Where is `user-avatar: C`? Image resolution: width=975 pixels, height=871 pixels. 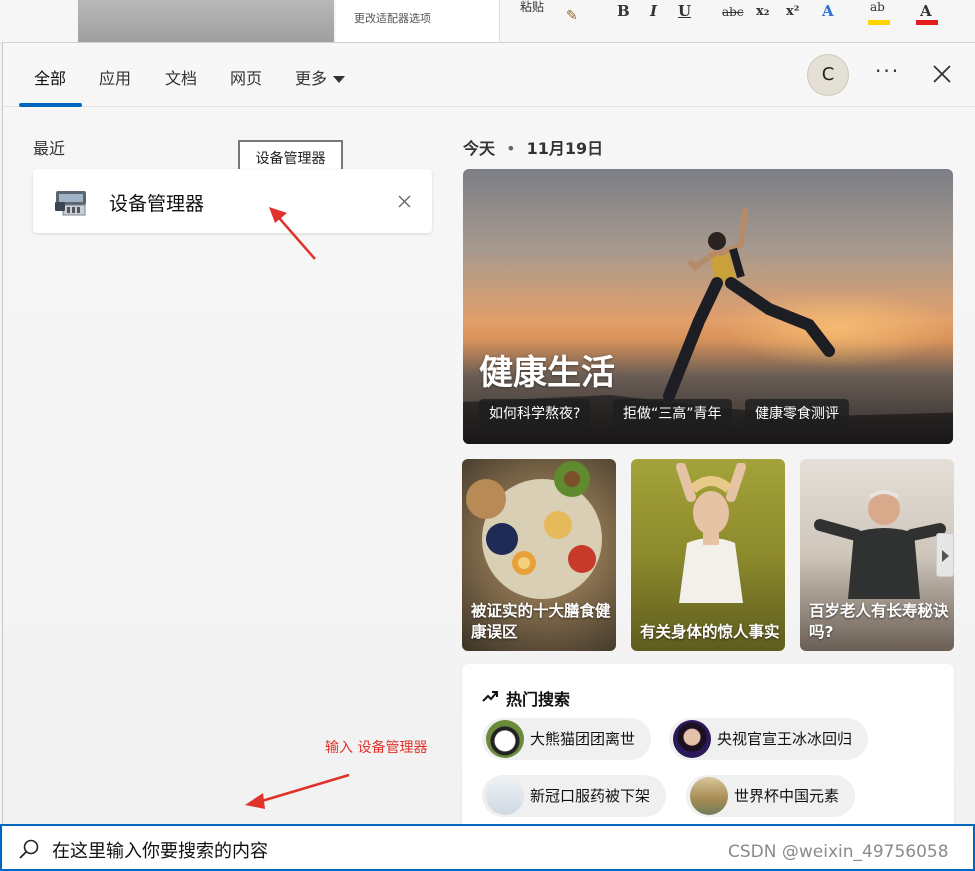 user-avatar: C is located at coordinates (828, 75).